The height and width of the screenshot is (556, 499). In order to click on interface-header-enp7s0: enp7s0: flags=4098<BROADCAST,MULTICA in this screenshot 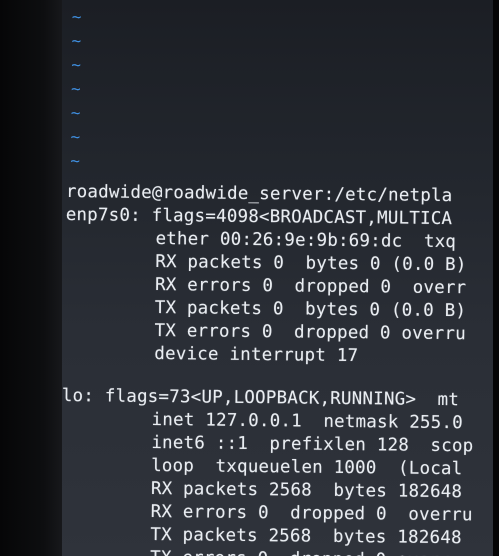, I will do `click(259, 217)`.